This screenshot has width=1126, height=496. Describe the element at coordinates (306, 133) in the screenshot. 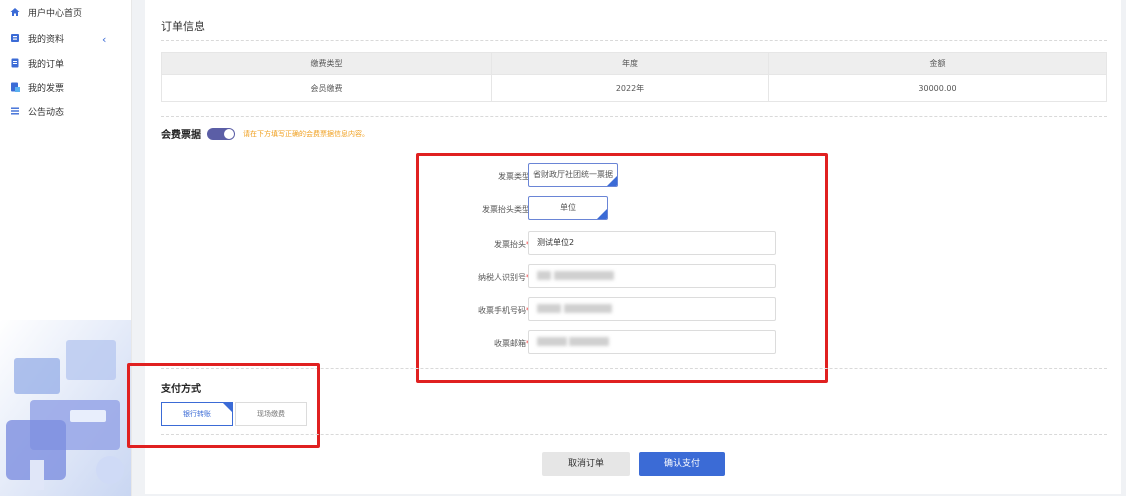

I see `fee-receipt-hint: 请在下方填写正确的会费票据信息内容。` at that location.